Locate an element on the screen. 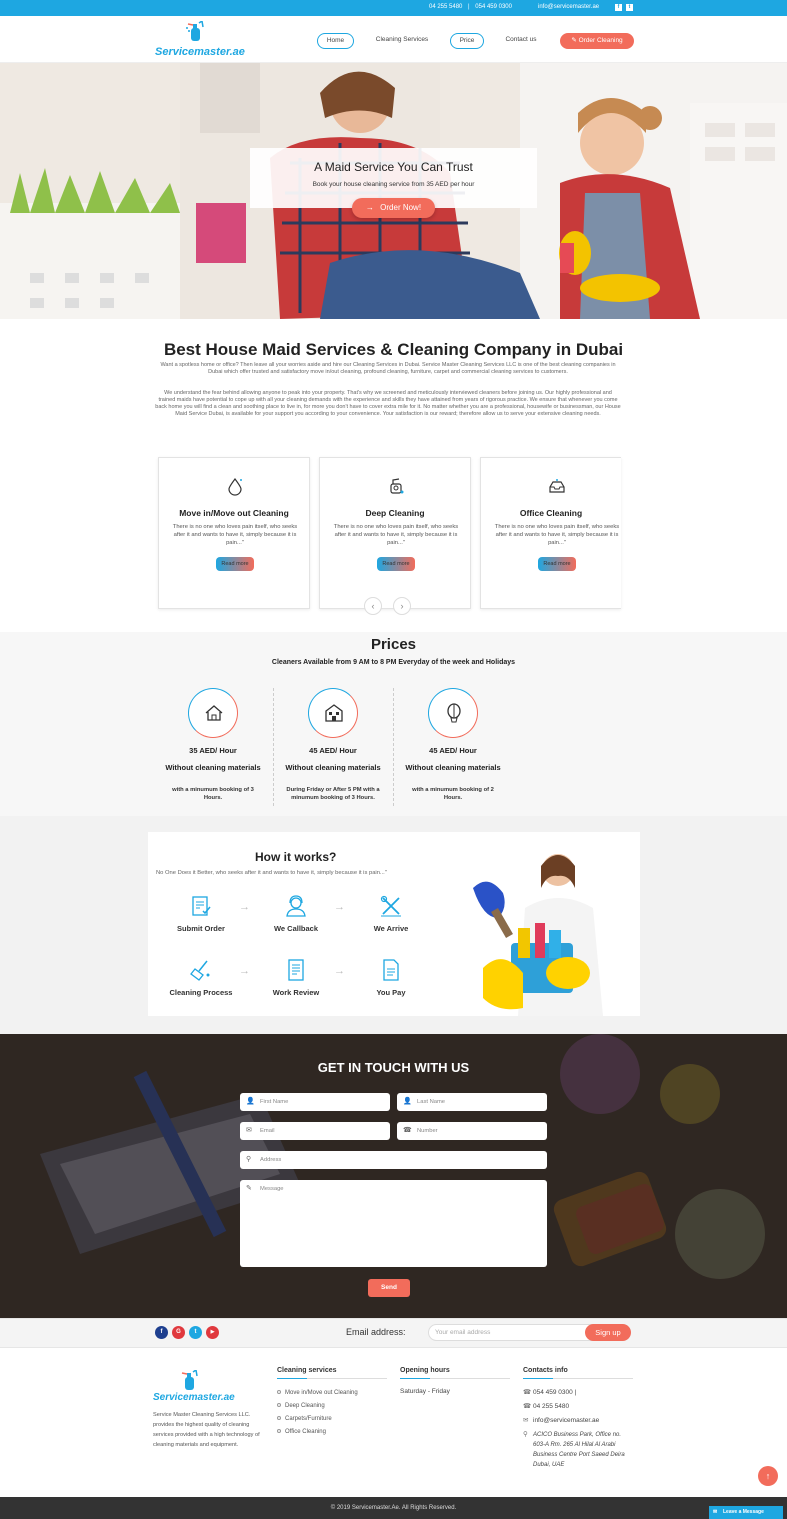 The width and height of the screenshot is (787, 1519). price-note: with a minumum booking of 2 Hours. is located at coordinates (453, 794).